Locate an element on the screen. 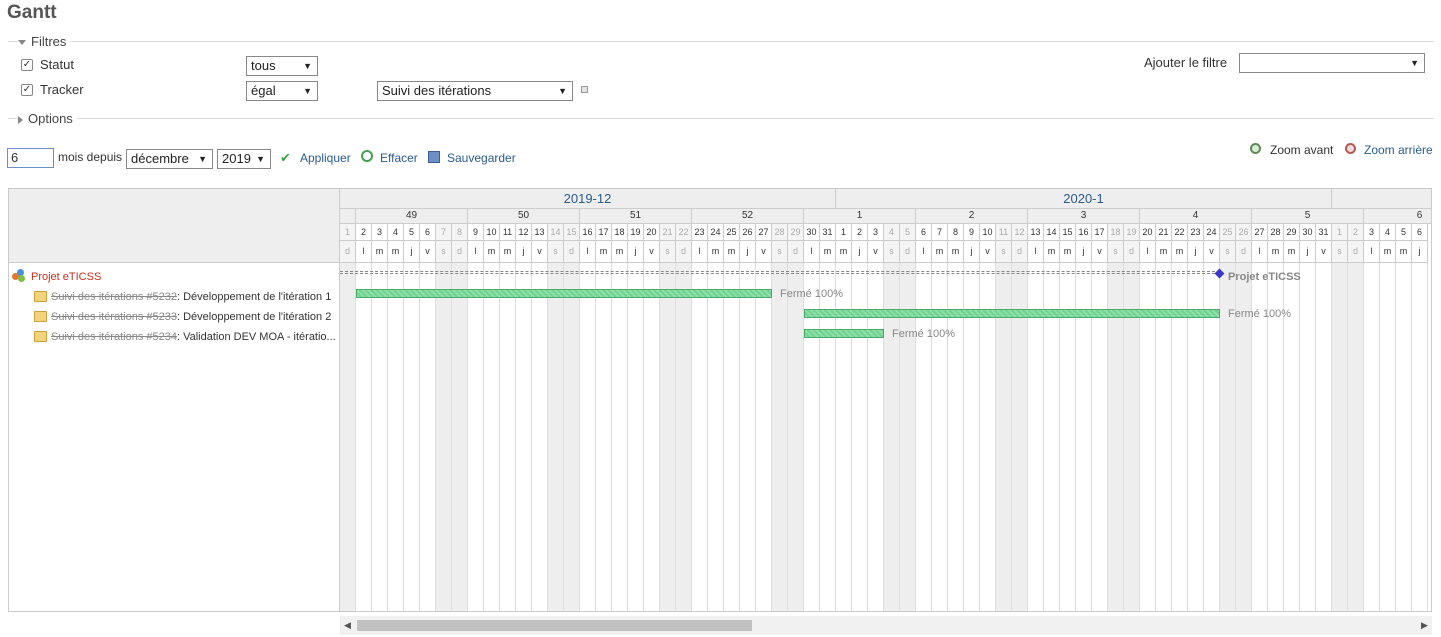  since-label: mois depuis is located at coordinates (90, 157).